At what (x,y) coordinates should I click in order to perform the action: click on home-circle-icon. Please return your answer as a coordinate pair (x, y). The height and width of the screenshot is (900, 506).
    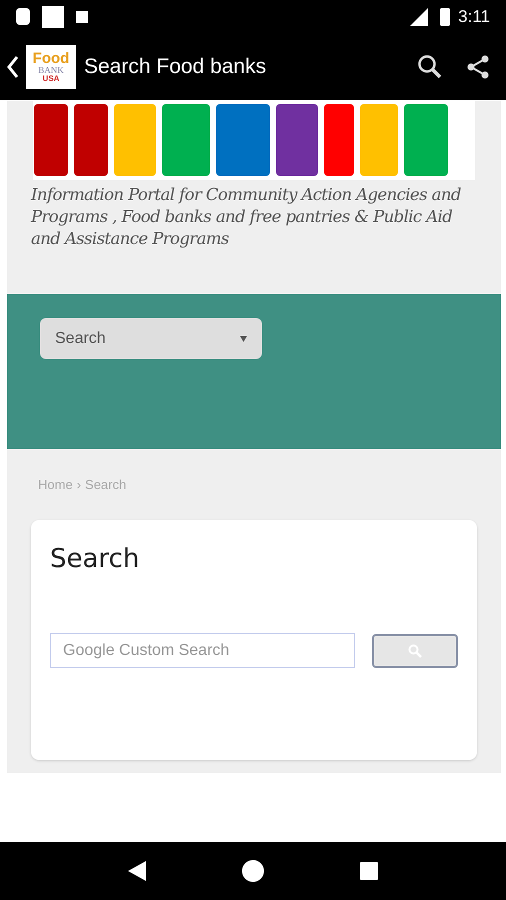
    Looking at the image, I should click on (253, 871).